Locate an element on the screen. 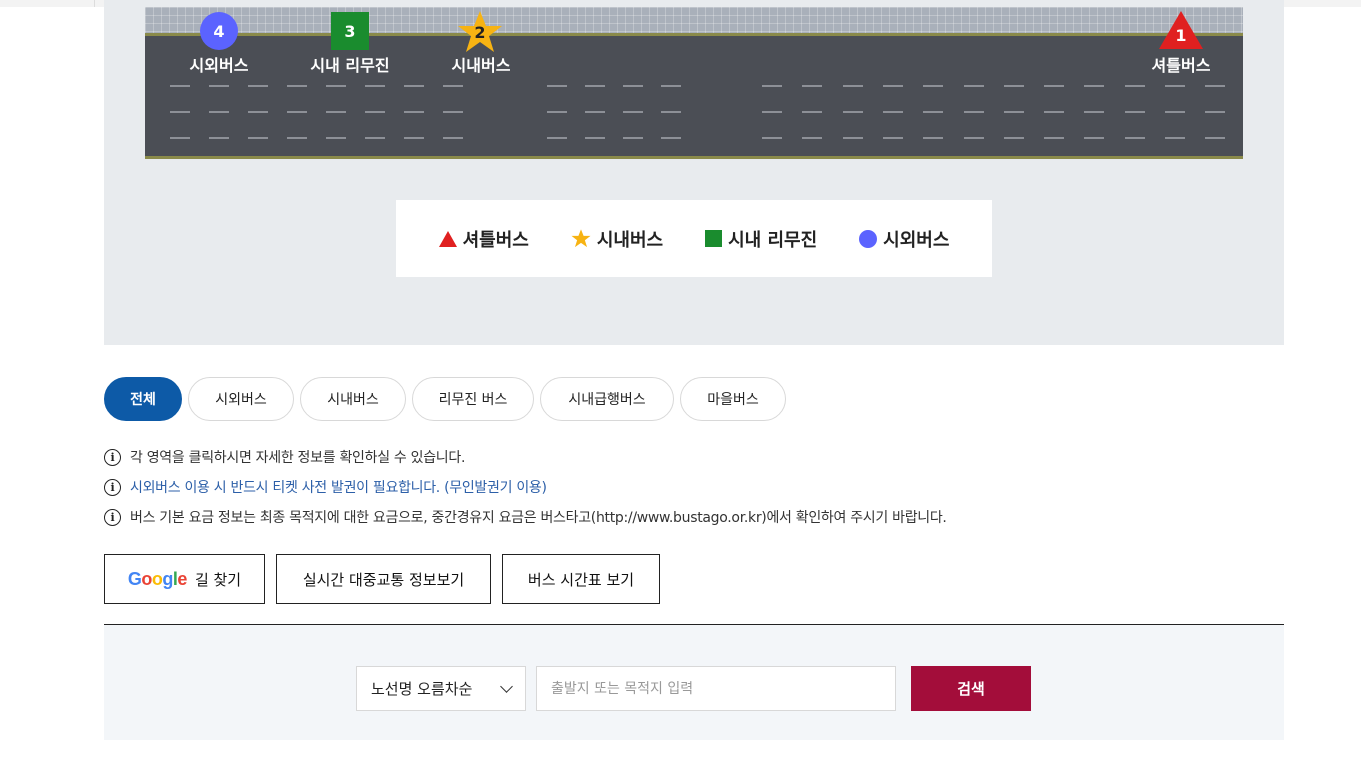  tab-village-bus: 마을버스 is located at coordinates (733, 399).